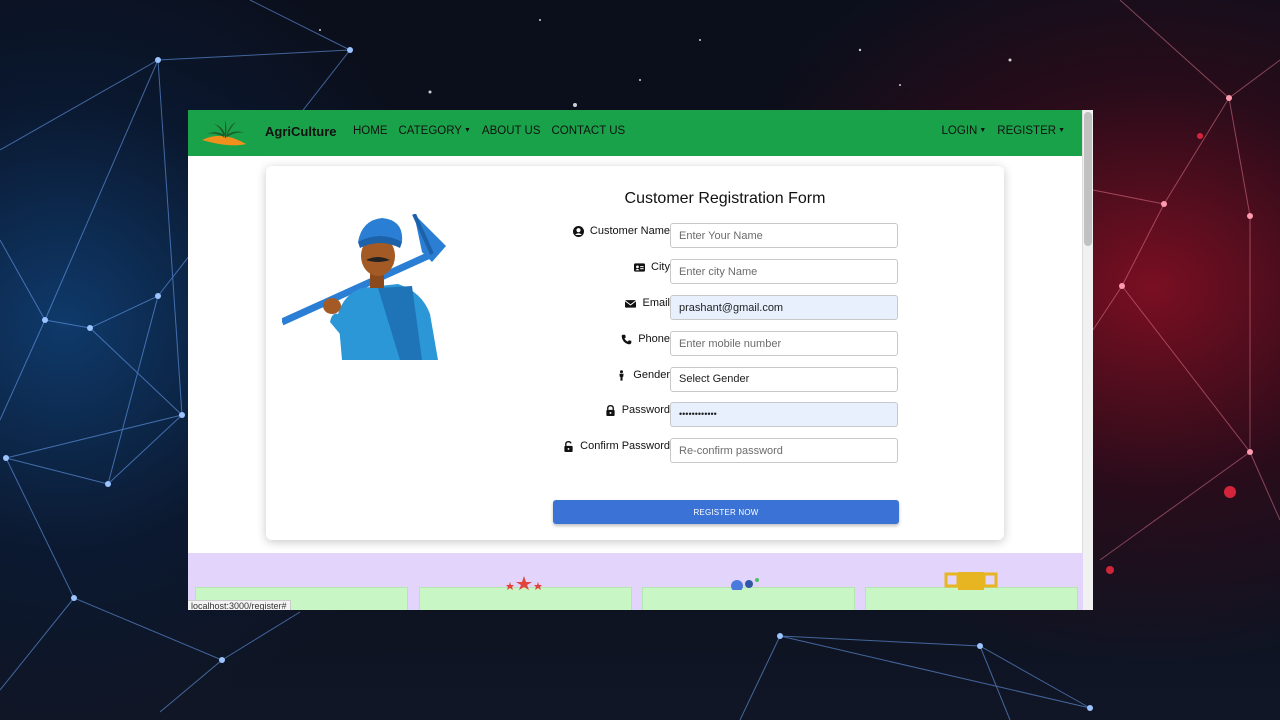 This screenshot has width=1280, height=720. I want to click on password-row: Password ••••••••••••, so click(734, 415).